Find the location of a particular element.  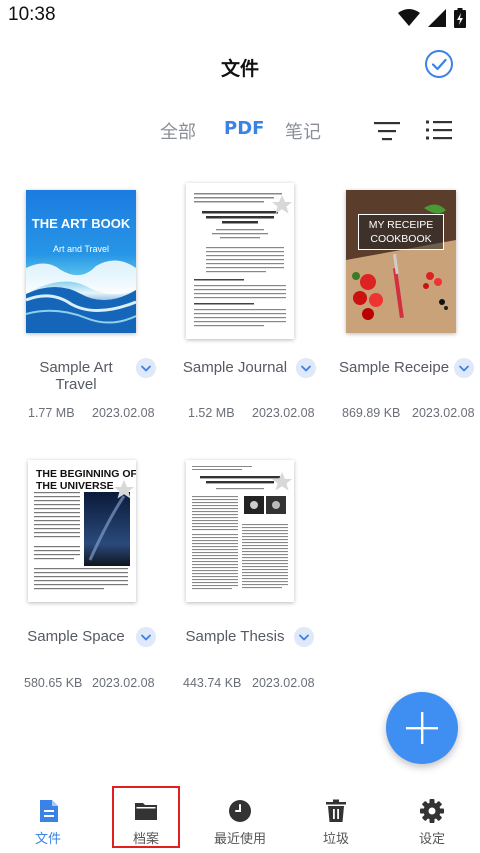

nav-label: 最近使用 is located at coordinates (239, 839).